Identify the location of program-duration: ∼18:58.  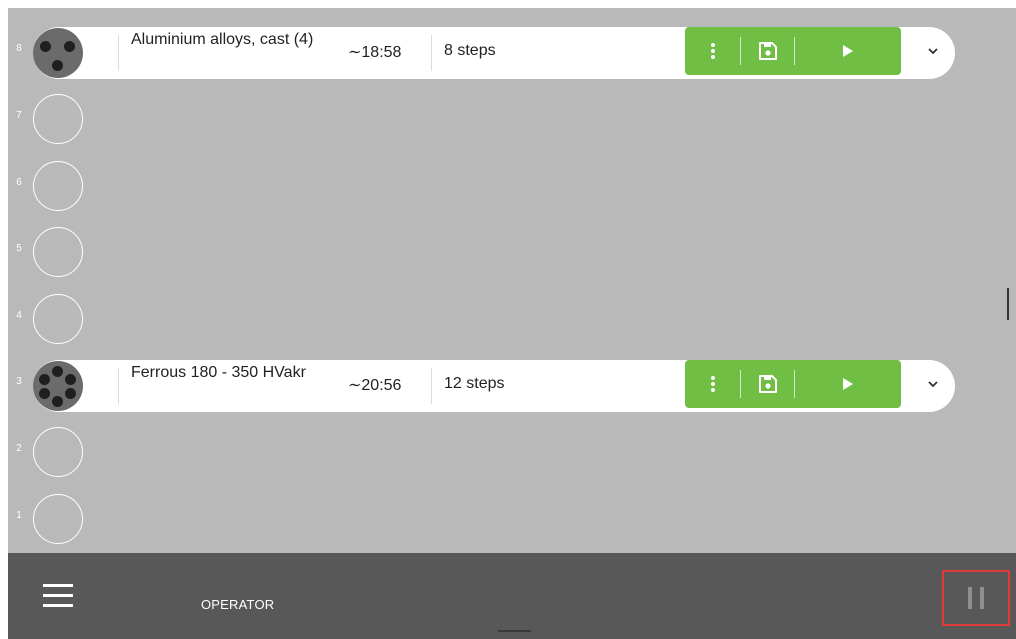
(375, 52).